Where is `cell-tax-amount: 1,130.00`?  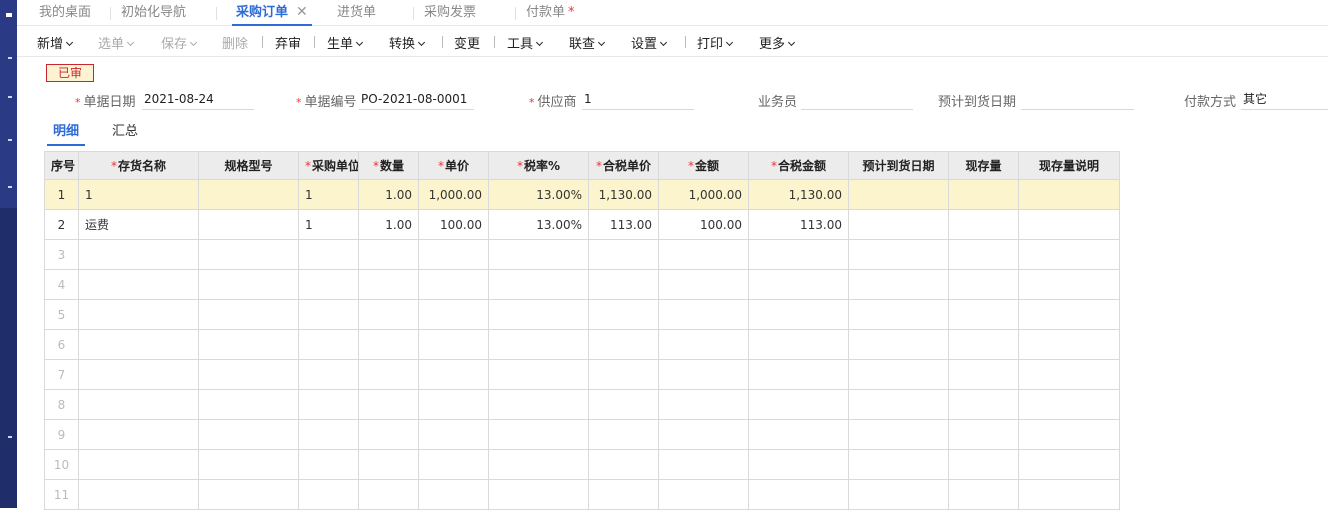 cell-tax-amount: 1,130.00 is located at coordinates (798, 194).